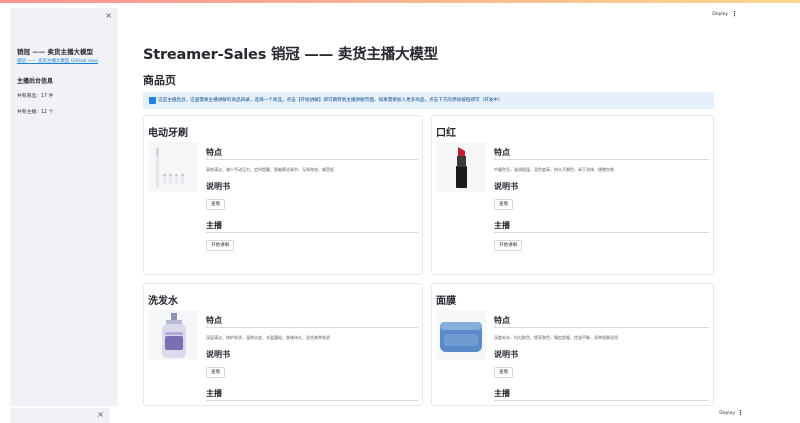 The width and height of the screenshot is (800, 423). I want to click on toothbrush-image, so click(173, 167).